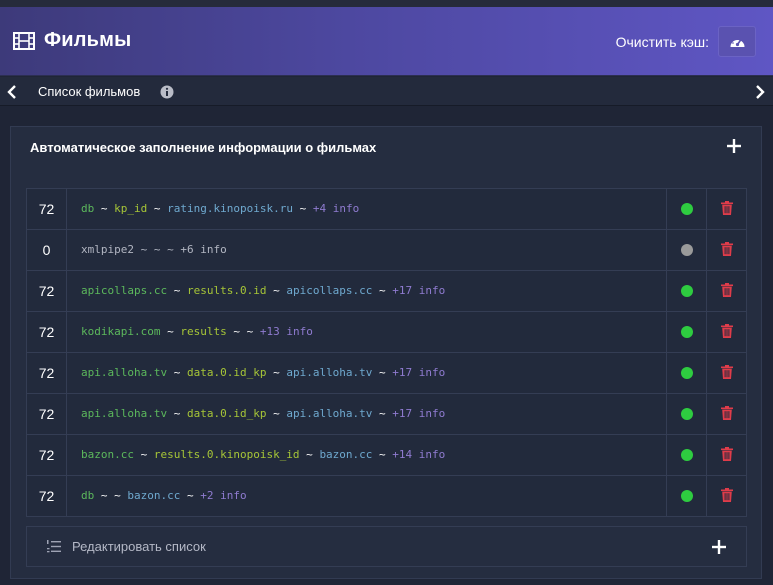  I want to click on rule-segment: +13 info, so click(286, 331).